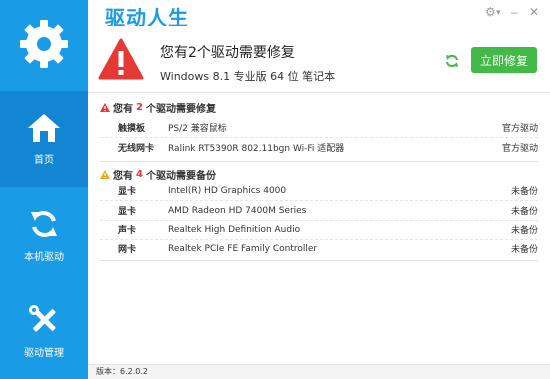  I want to click on close-icon: ✕, so click(534, 12).